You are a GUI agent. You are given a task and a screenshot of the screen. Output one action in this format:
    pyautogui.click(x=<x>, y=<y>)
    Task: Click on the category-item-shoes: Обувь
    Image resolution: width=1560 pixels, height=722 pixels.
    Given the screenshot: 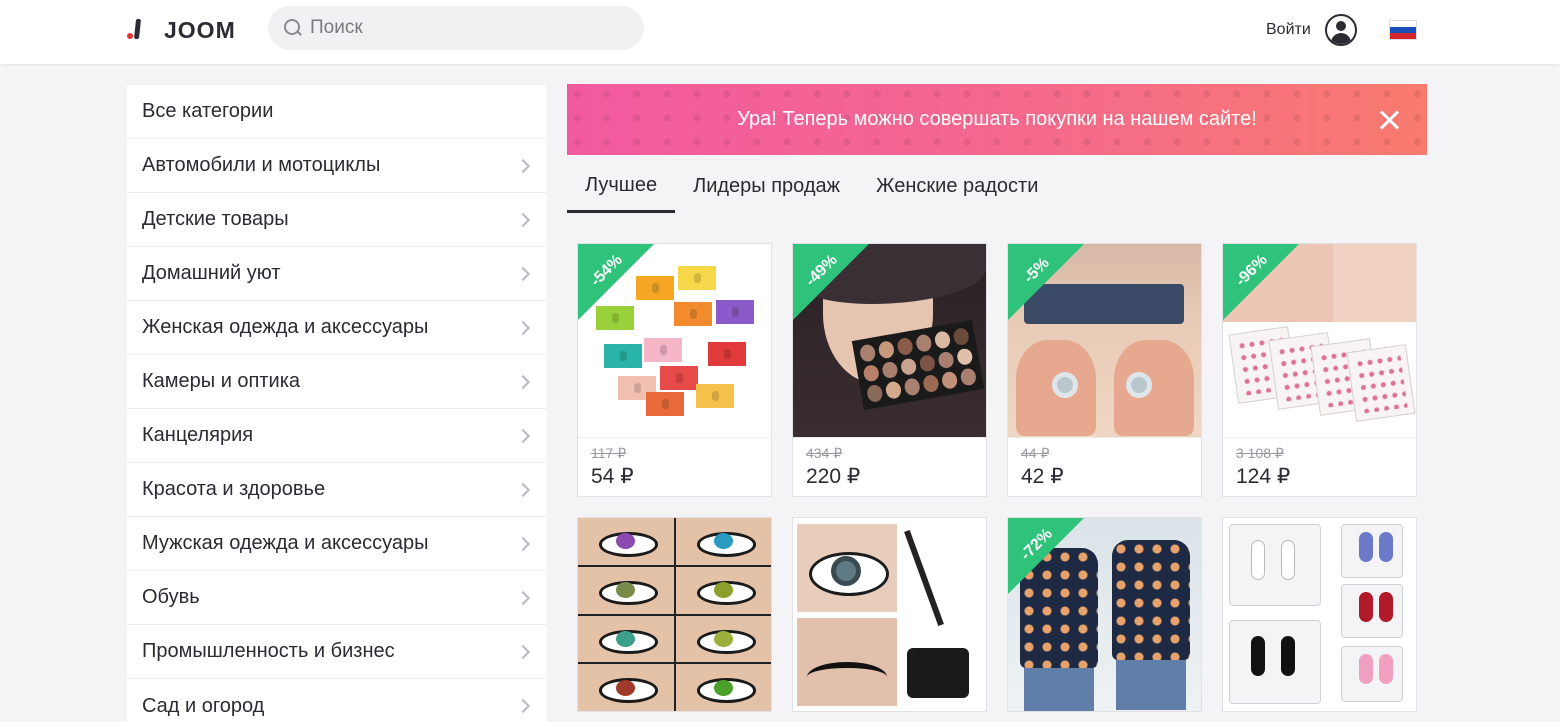 What is the action you would take?
    pyautogui.click(x=336, y=598)
    